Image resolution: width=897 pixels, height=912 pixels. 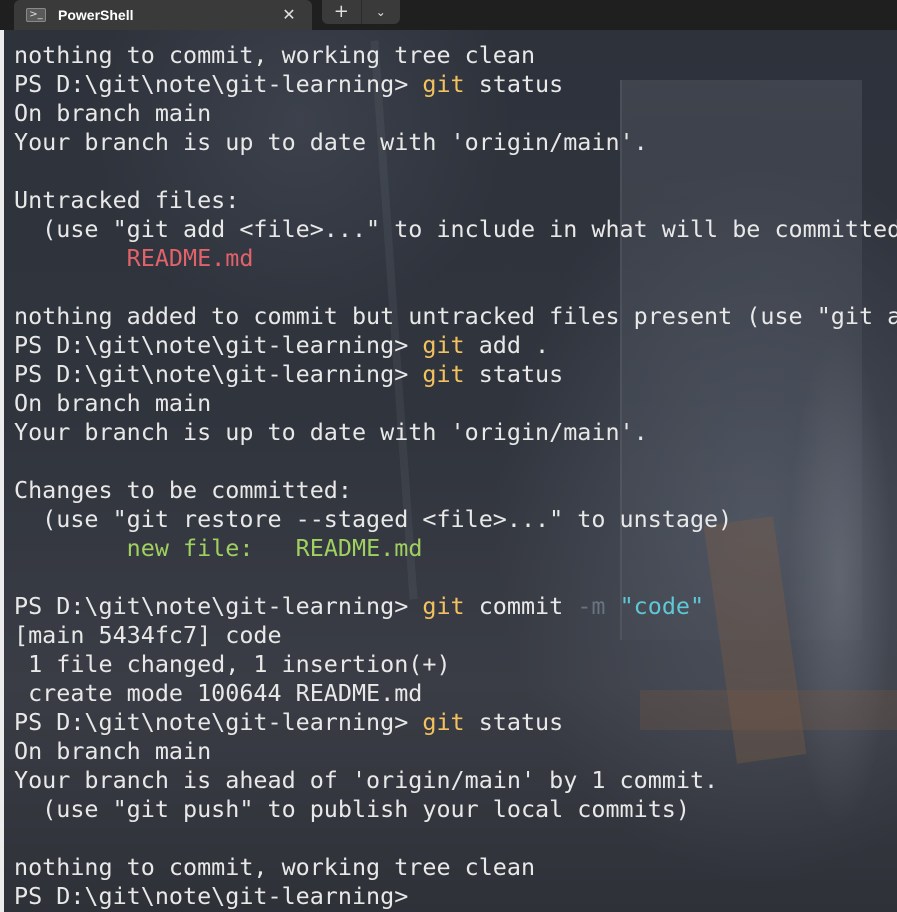 What do you see at coordinates (381, 12) in the screenshot?
I see `chevron-down-icon: ⌄` at bounding box center [381, 12].